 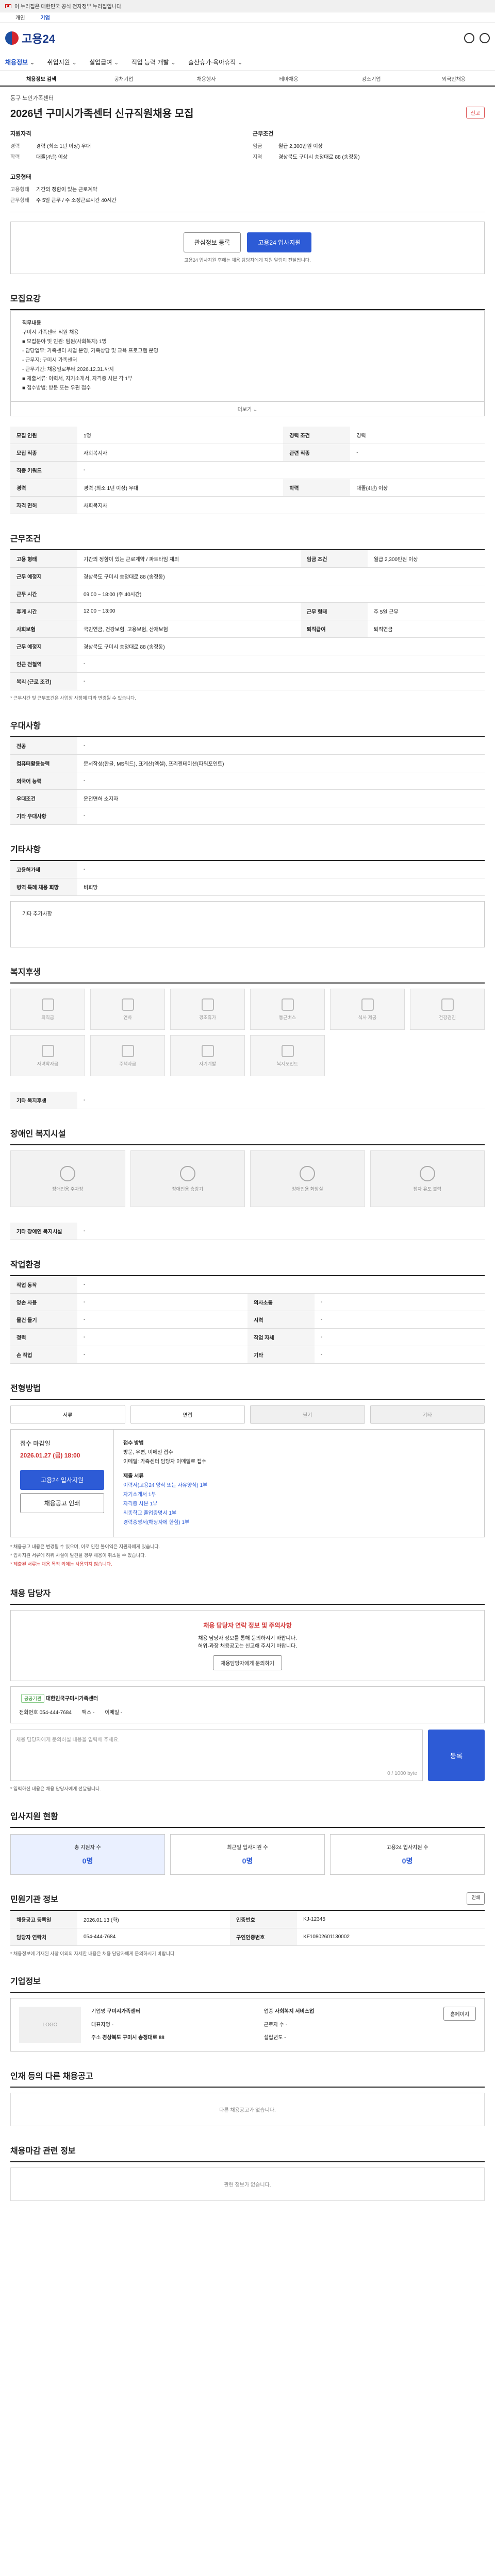 What do you see at coordinates (35, 1443) in the screenshot?
I see `period-label: 접수 마감일` at bounding box center [35, 1443].